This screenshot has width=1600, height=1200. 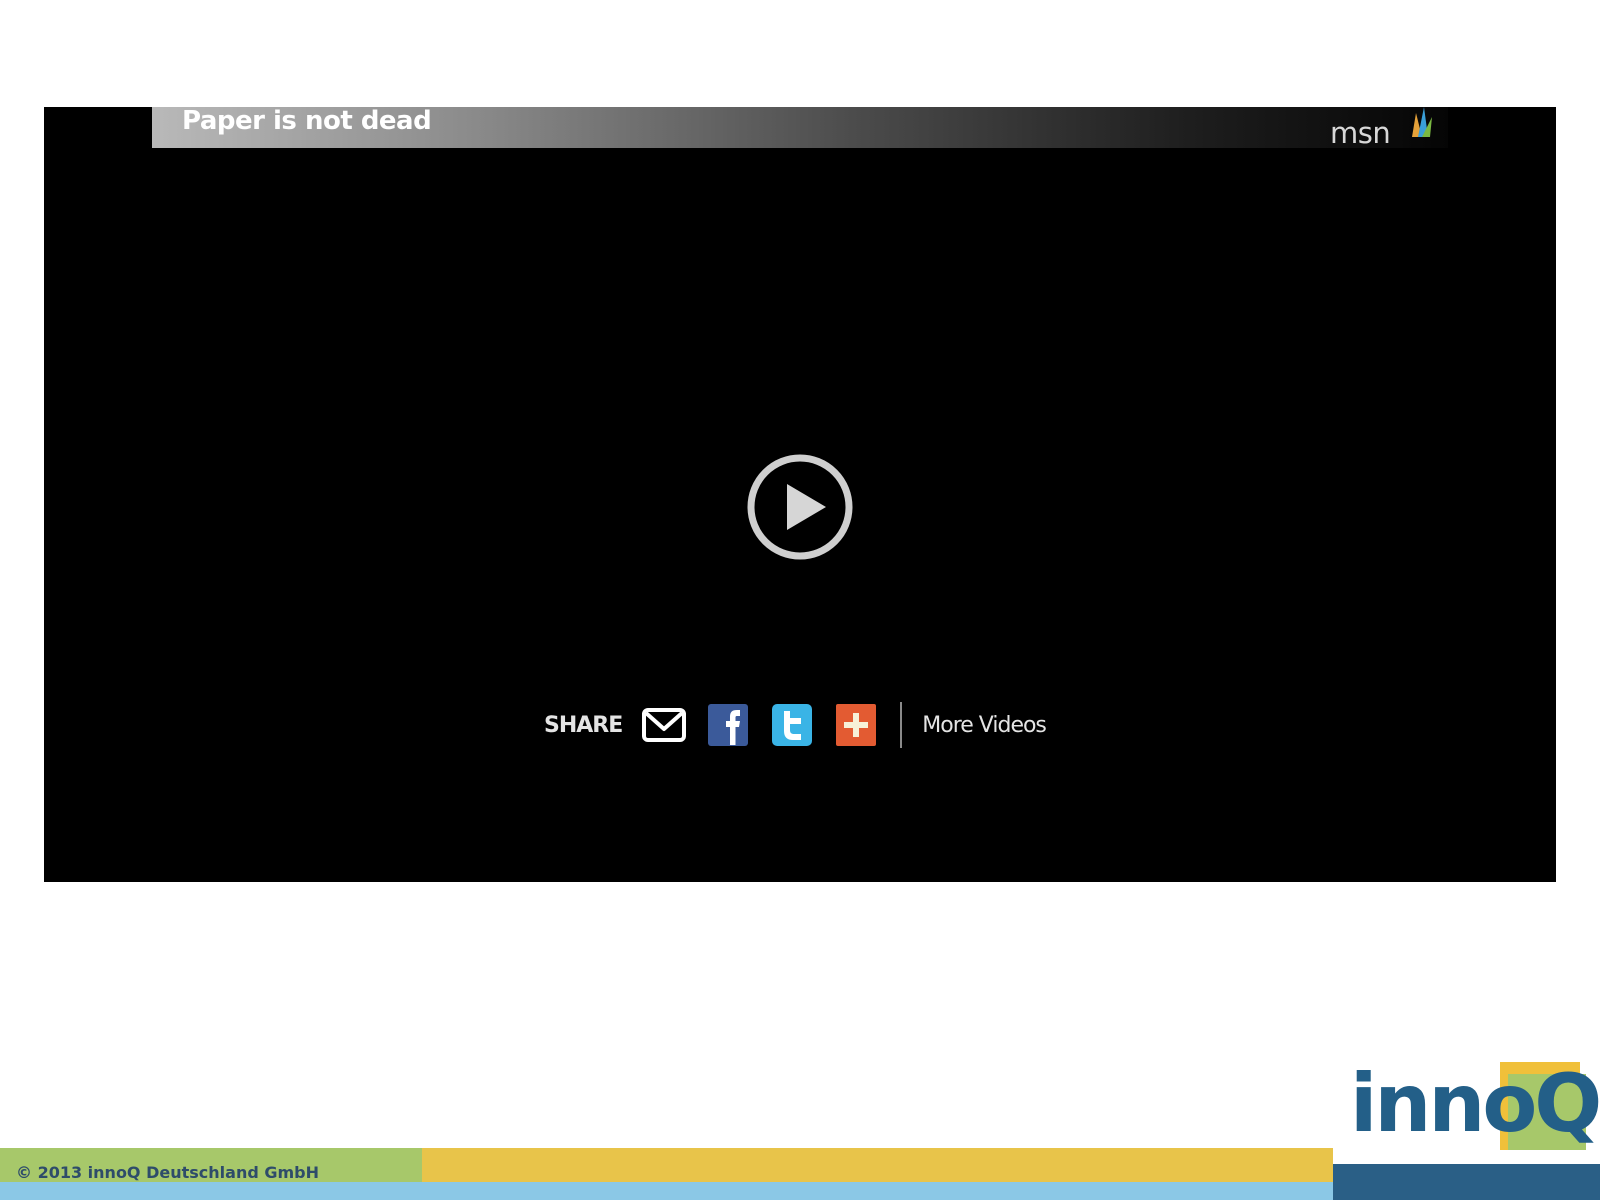 What do you see at coordinates (856, 725) in the screenshot?
I see `plus-icon` at bounding box center [856, 725].